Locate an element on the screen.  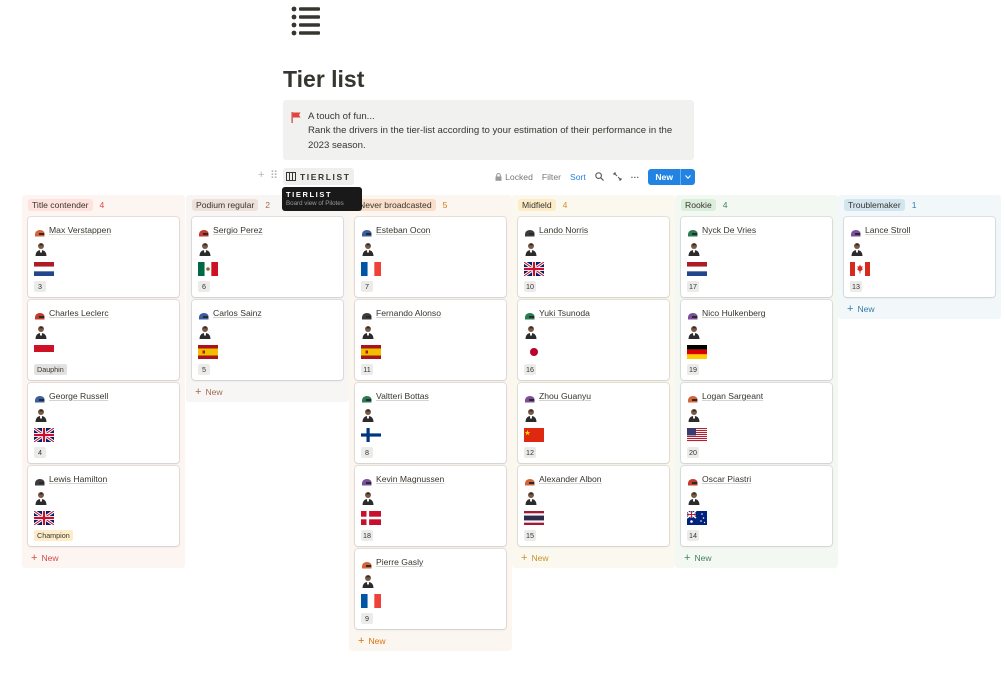
driver-card: Carlos Sainz 5 is located at coordinates (267, 340).